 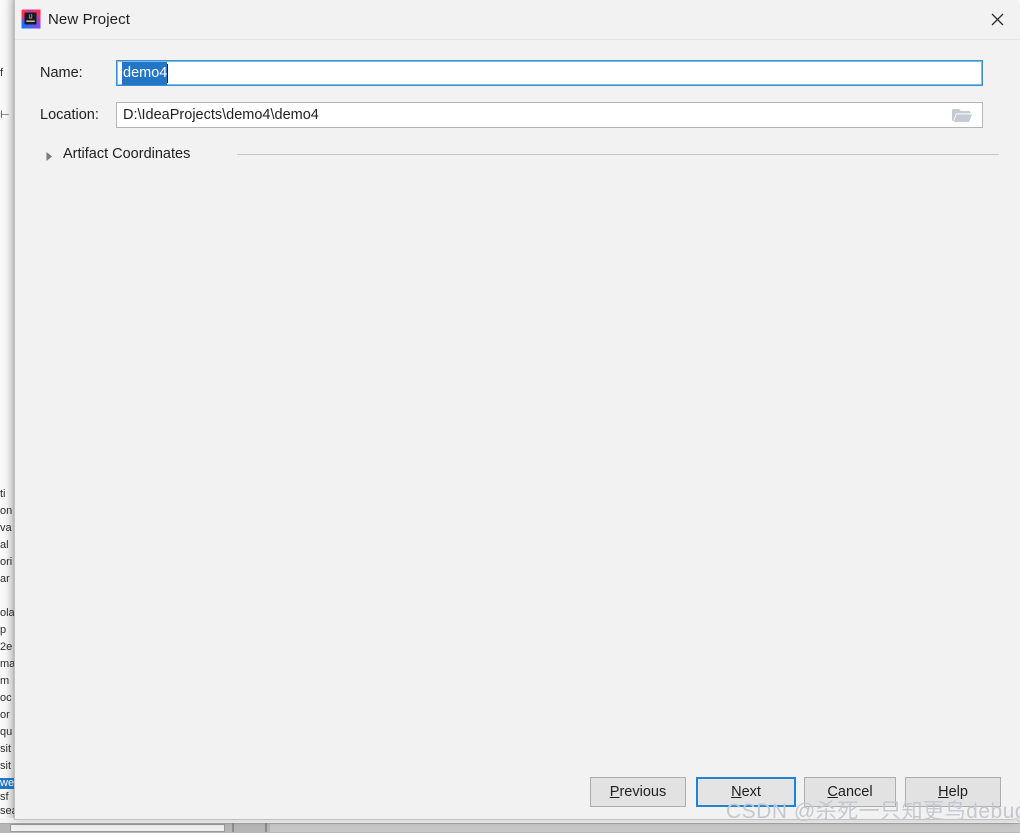 What do you see at coordinates (6, 511) in the screenshot?
I see `ide-background-text-fragment: on` at bounding box center [6, 511].